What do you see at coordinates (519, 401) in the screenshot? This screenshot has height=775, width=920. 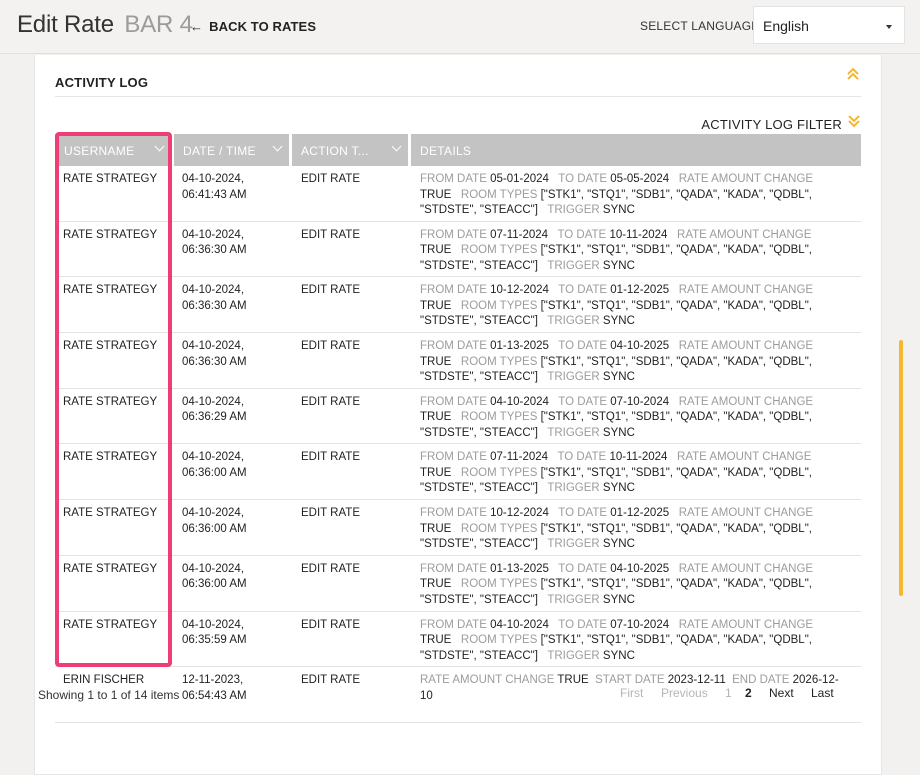 I see `detail-value: 04-10-2024` at bounding box center [519, 401].